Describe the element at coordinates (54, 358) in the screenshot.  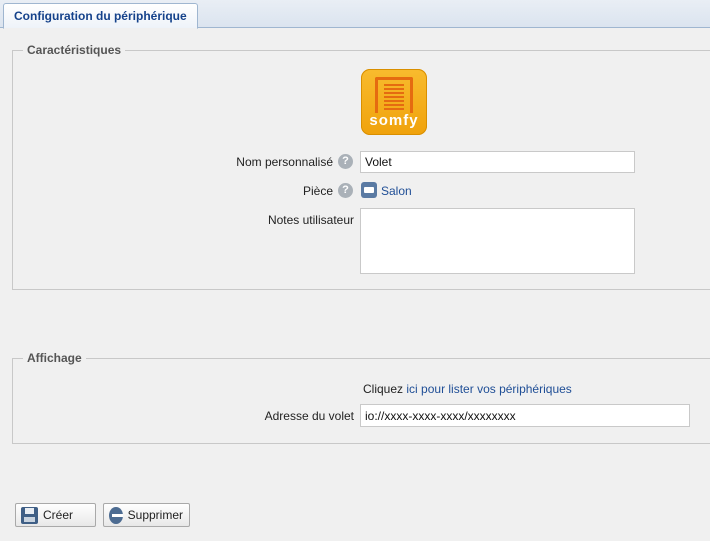
I see `affichage-legend: Affichage` at that location.